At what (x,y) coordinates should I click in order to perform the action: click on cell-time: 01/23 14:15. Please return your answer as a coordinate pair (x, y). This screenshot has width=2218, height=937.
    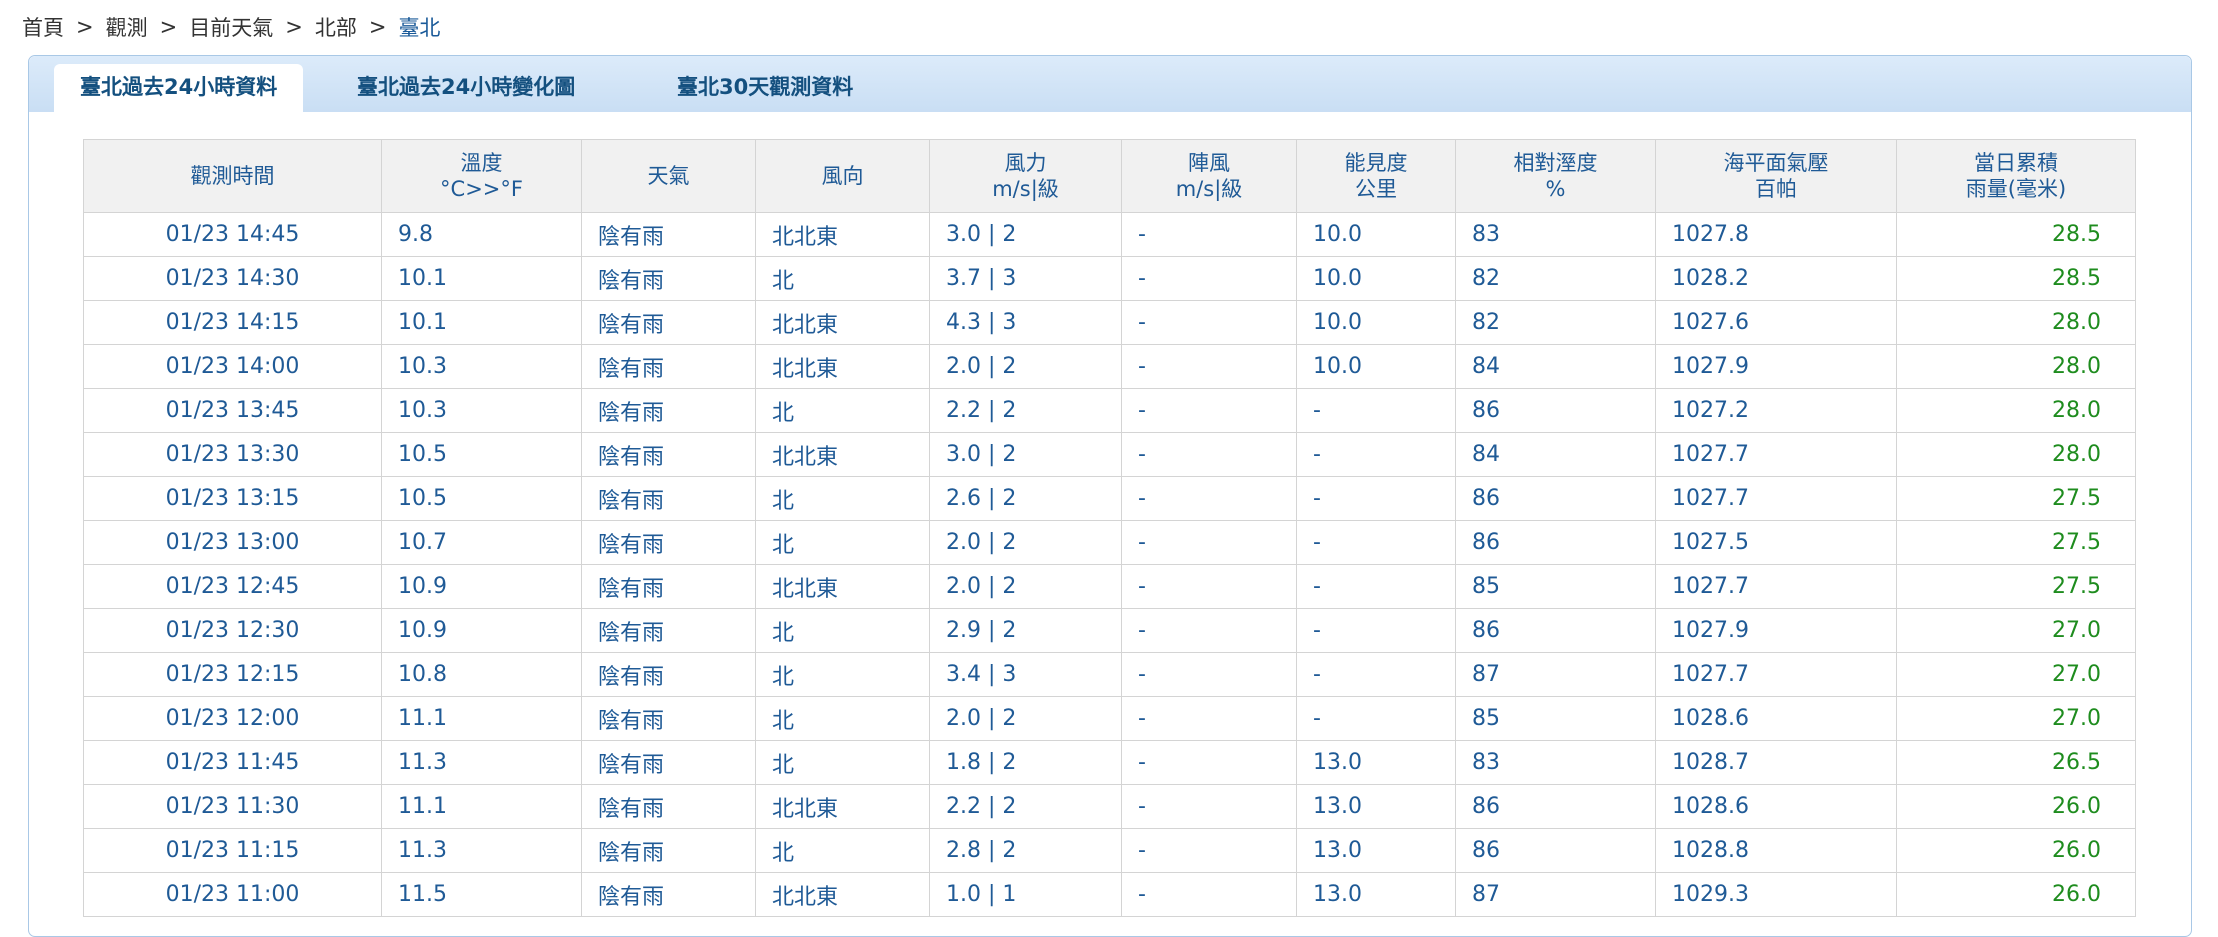
    Looking at the image, I should click on (232, 322).